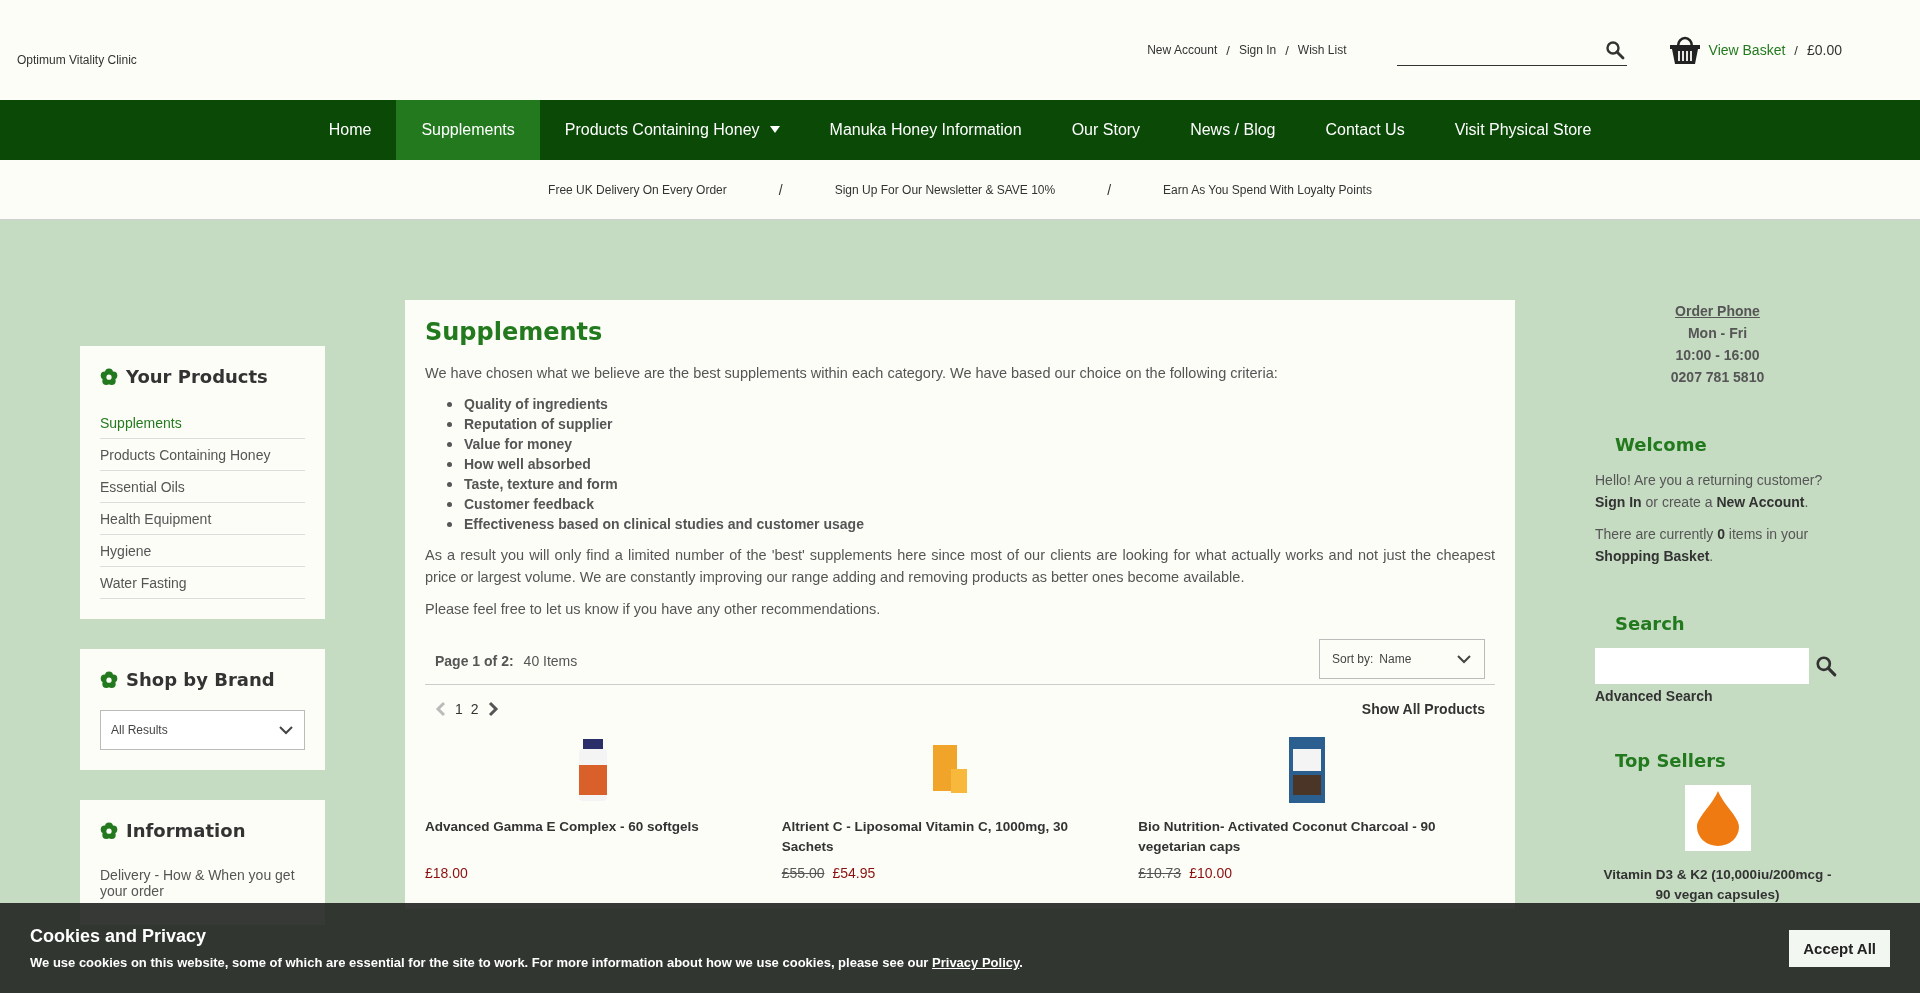  I want to click on account-link: Sign In, so click(1257, 50).